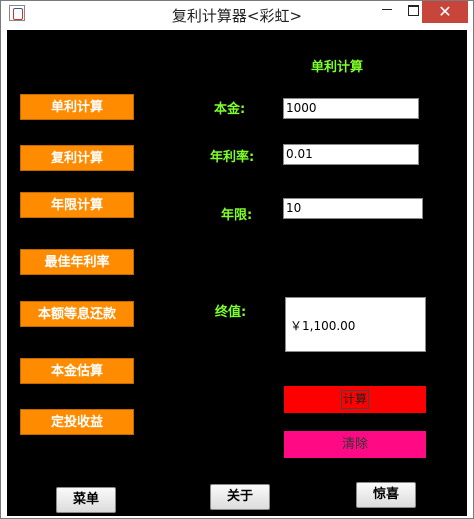  Describe the element at coordinates (351, 108) in the screenshot. I see `principal-input: 1000` at that location.